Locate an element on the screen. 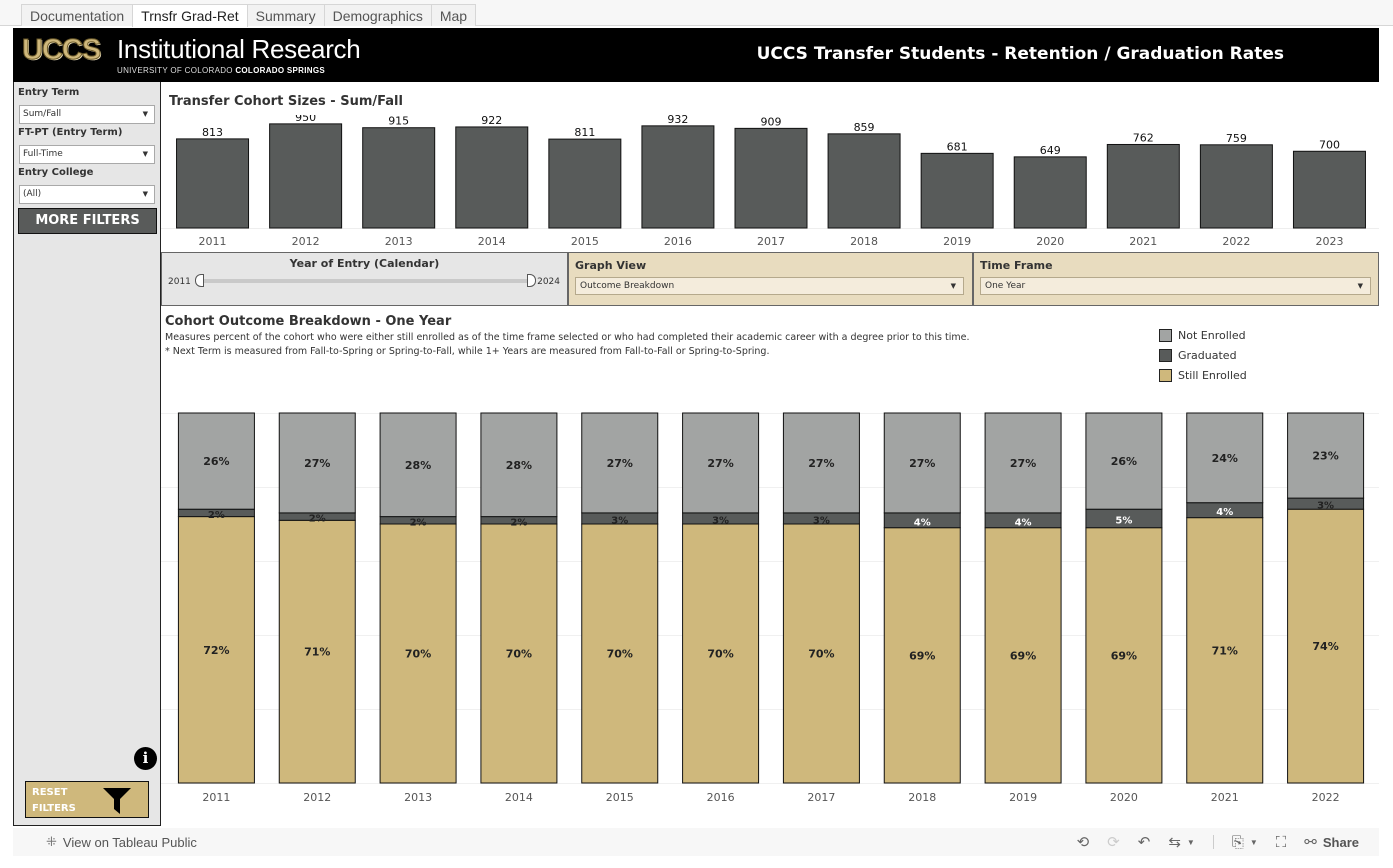 Image resolution: width=1393 pixels, height=868 pixels. year-slider-max-handle is located at coordinates (531, 280).